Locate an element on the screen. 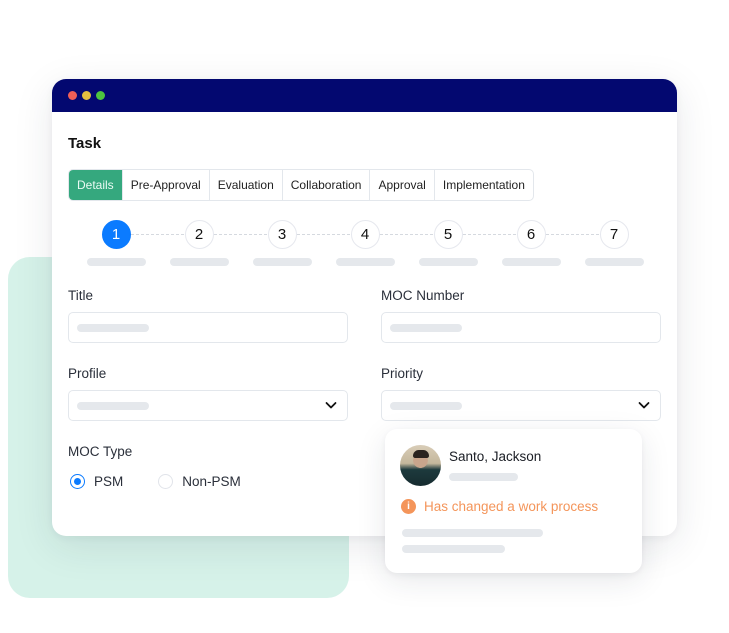 Image resolution: width=729 pixels, height=633 pixels. non-psm-radio is located at coordinates (166, 481).